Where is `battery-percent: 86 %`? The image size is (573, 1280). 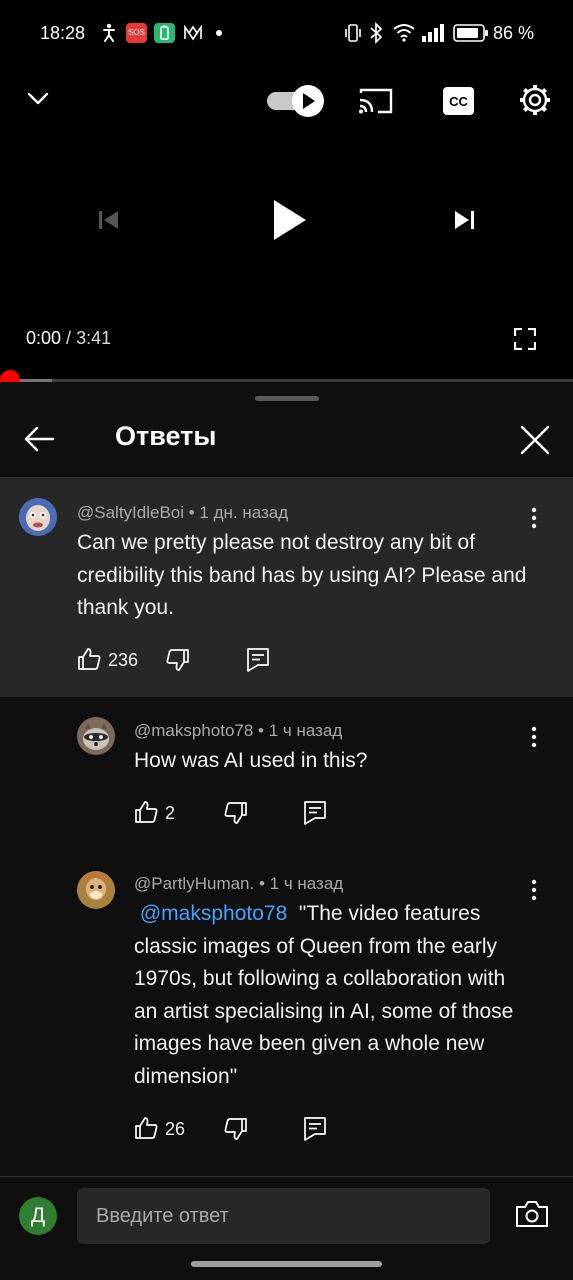
battery-percent: 86 % is located at coordinates (514, 33).